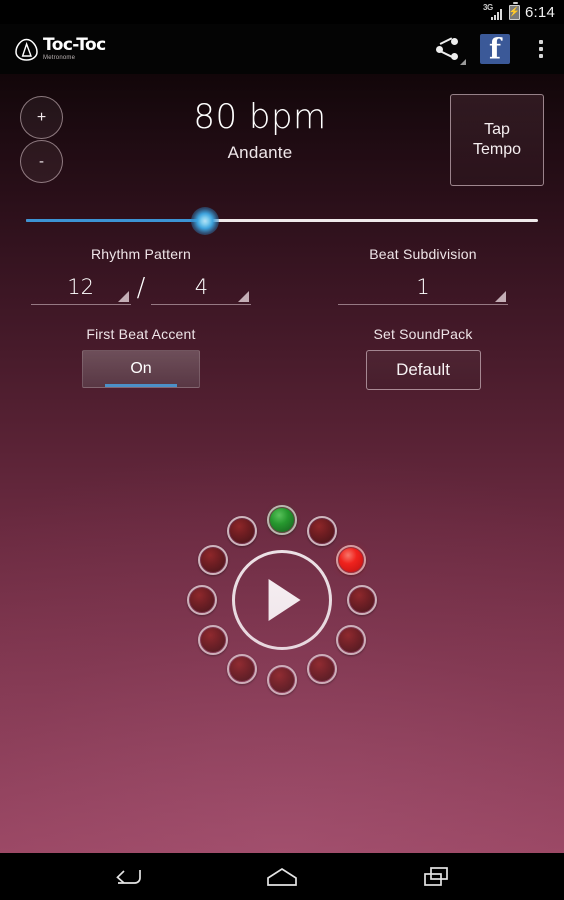 The height and width of the screenshot is (900, 564). I want to click on beat-subdivision-spinner: 1, so click(423, 287).